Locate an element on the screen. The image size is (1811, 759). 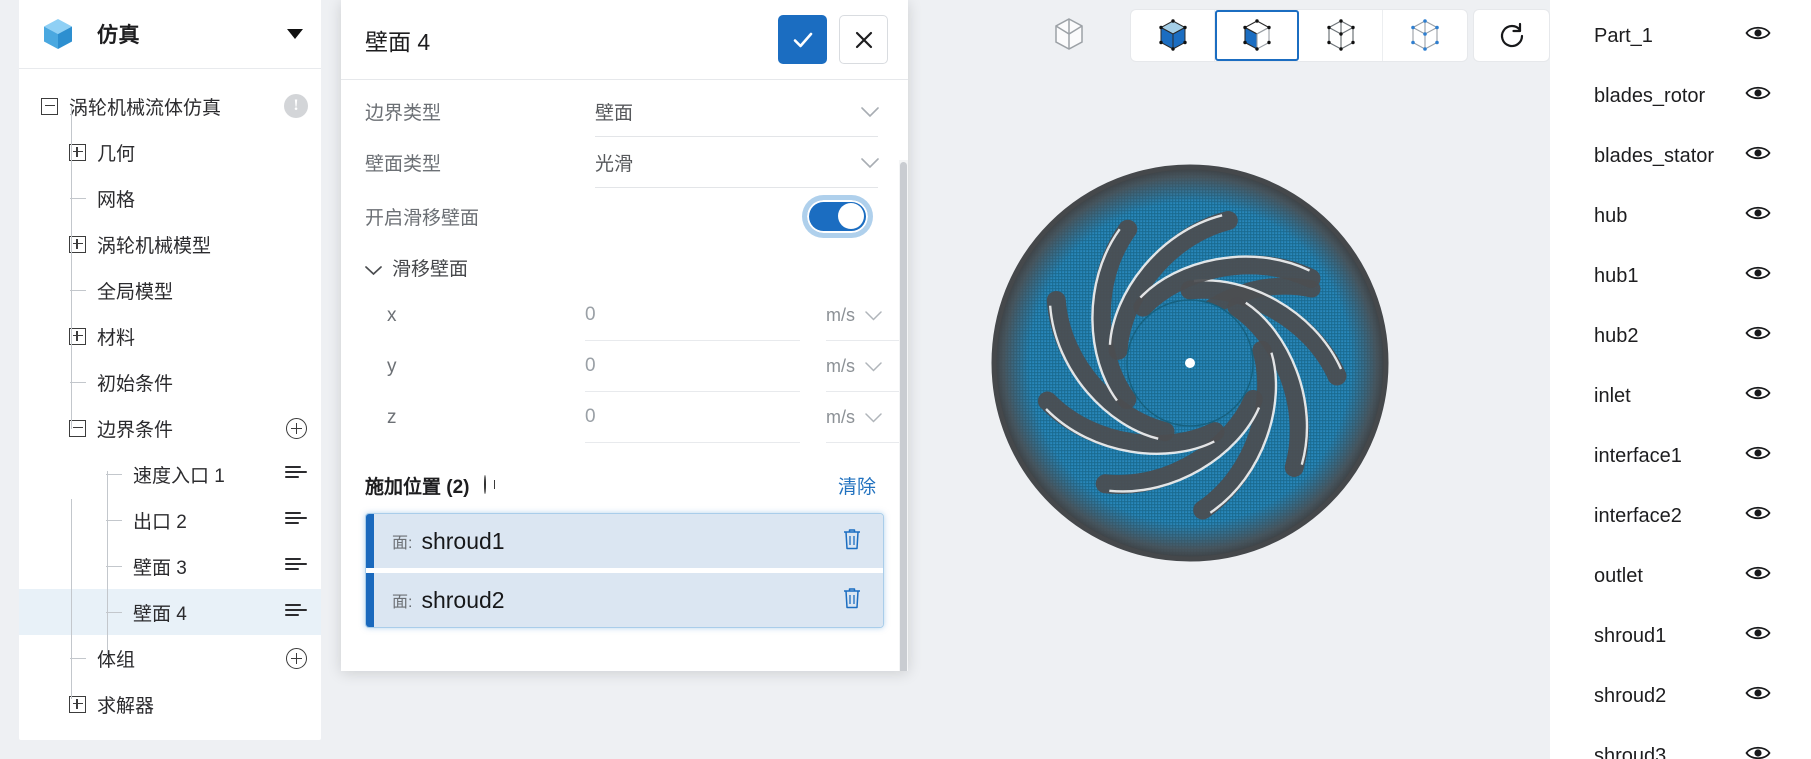
tree-item-7: 边界条件 is located at coordinates (170, 428).